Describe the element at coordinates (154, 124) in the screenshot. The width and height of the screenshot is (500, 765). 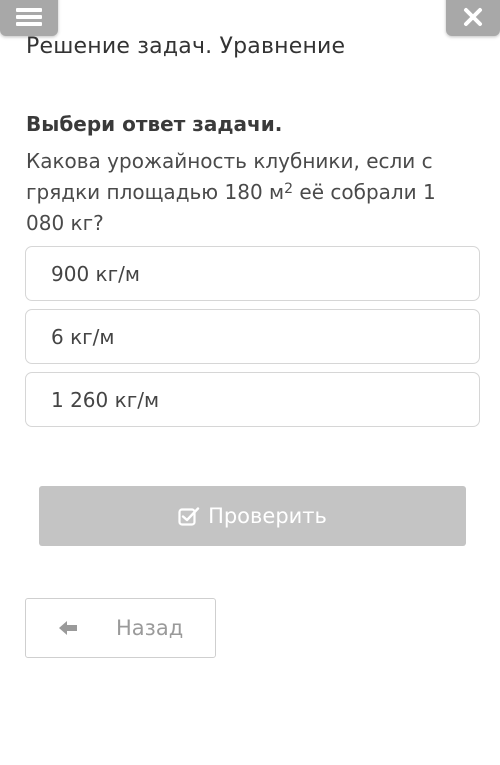
I see `task-instruction: Выбери ответ задачи.` at that location.